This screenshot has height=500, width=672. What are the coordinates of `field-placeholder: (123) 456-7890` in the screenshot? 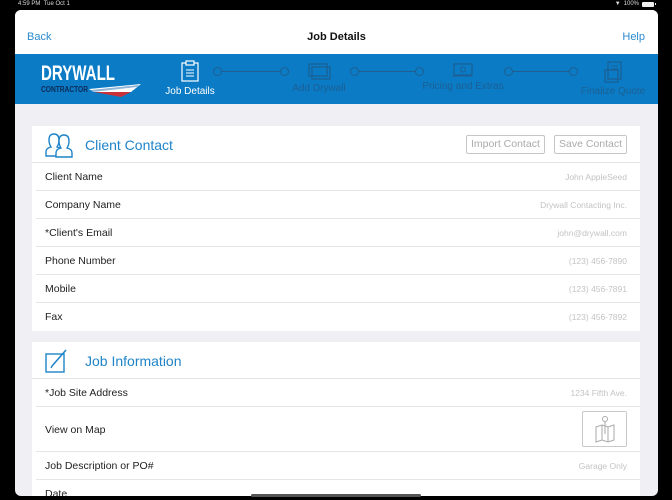 It's located at (598, 261).